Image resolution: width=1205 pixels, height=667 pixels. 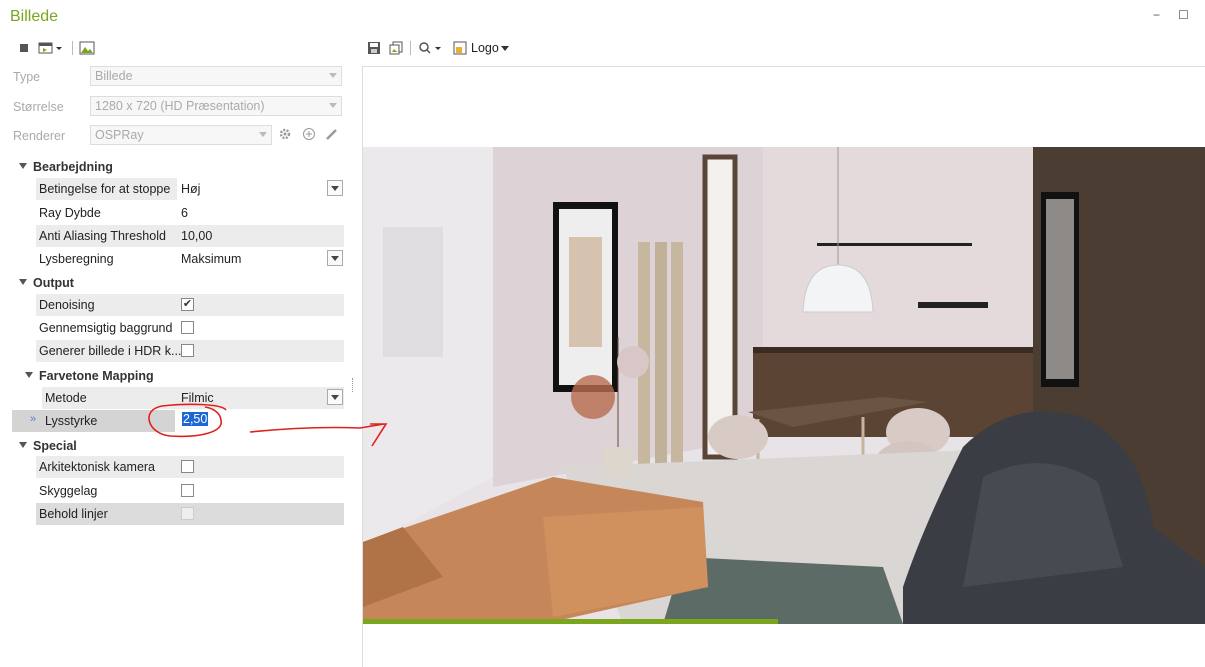 What do you see at coordinates (396, 48) in the screenshot?
I see `copy-icon` at bounding box center [396, 48].